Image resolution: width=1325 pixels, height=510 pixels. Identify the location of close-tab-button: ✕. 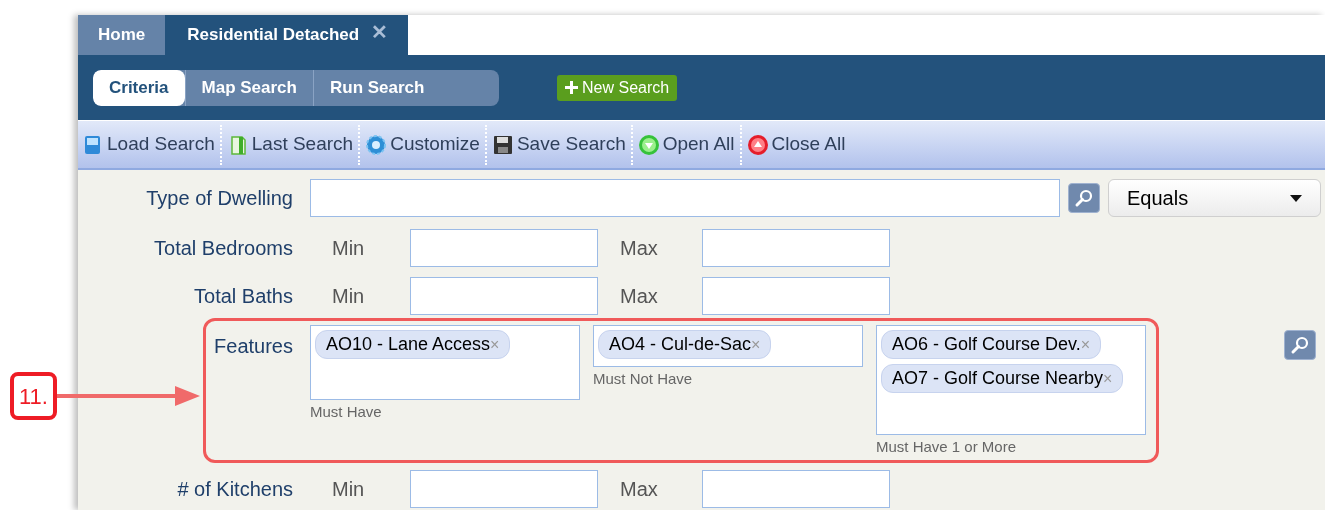
(380, 32).